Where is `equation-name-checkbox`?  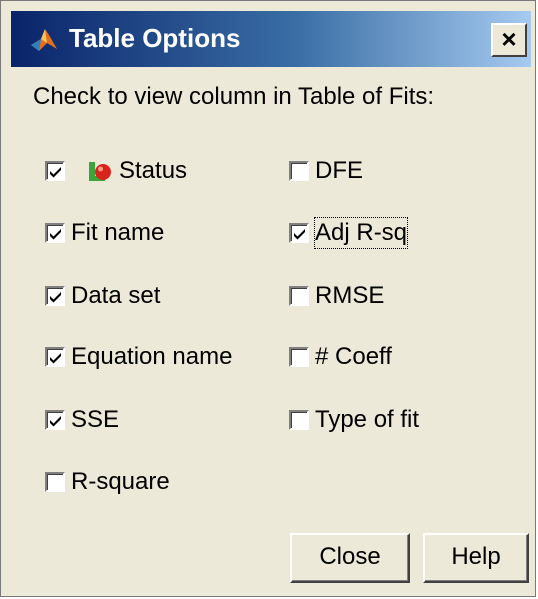 equation-name-checkbox is located at coordinates (55, 357).